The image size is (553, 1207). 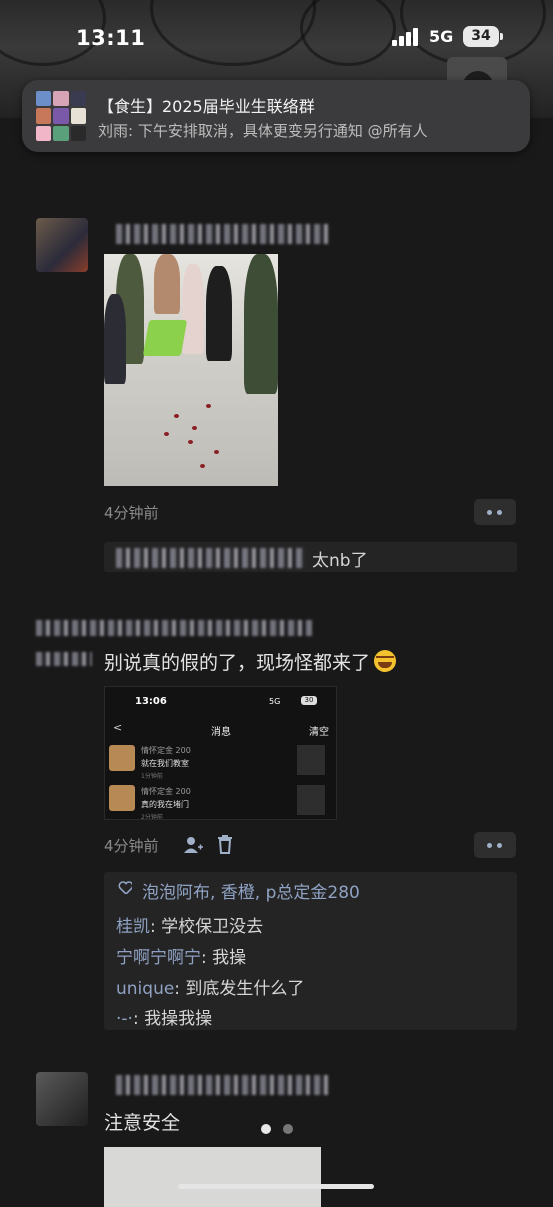 I want to click on notification-title: 【食生】2025届毕业生联络群, so click(x=206, y=106).